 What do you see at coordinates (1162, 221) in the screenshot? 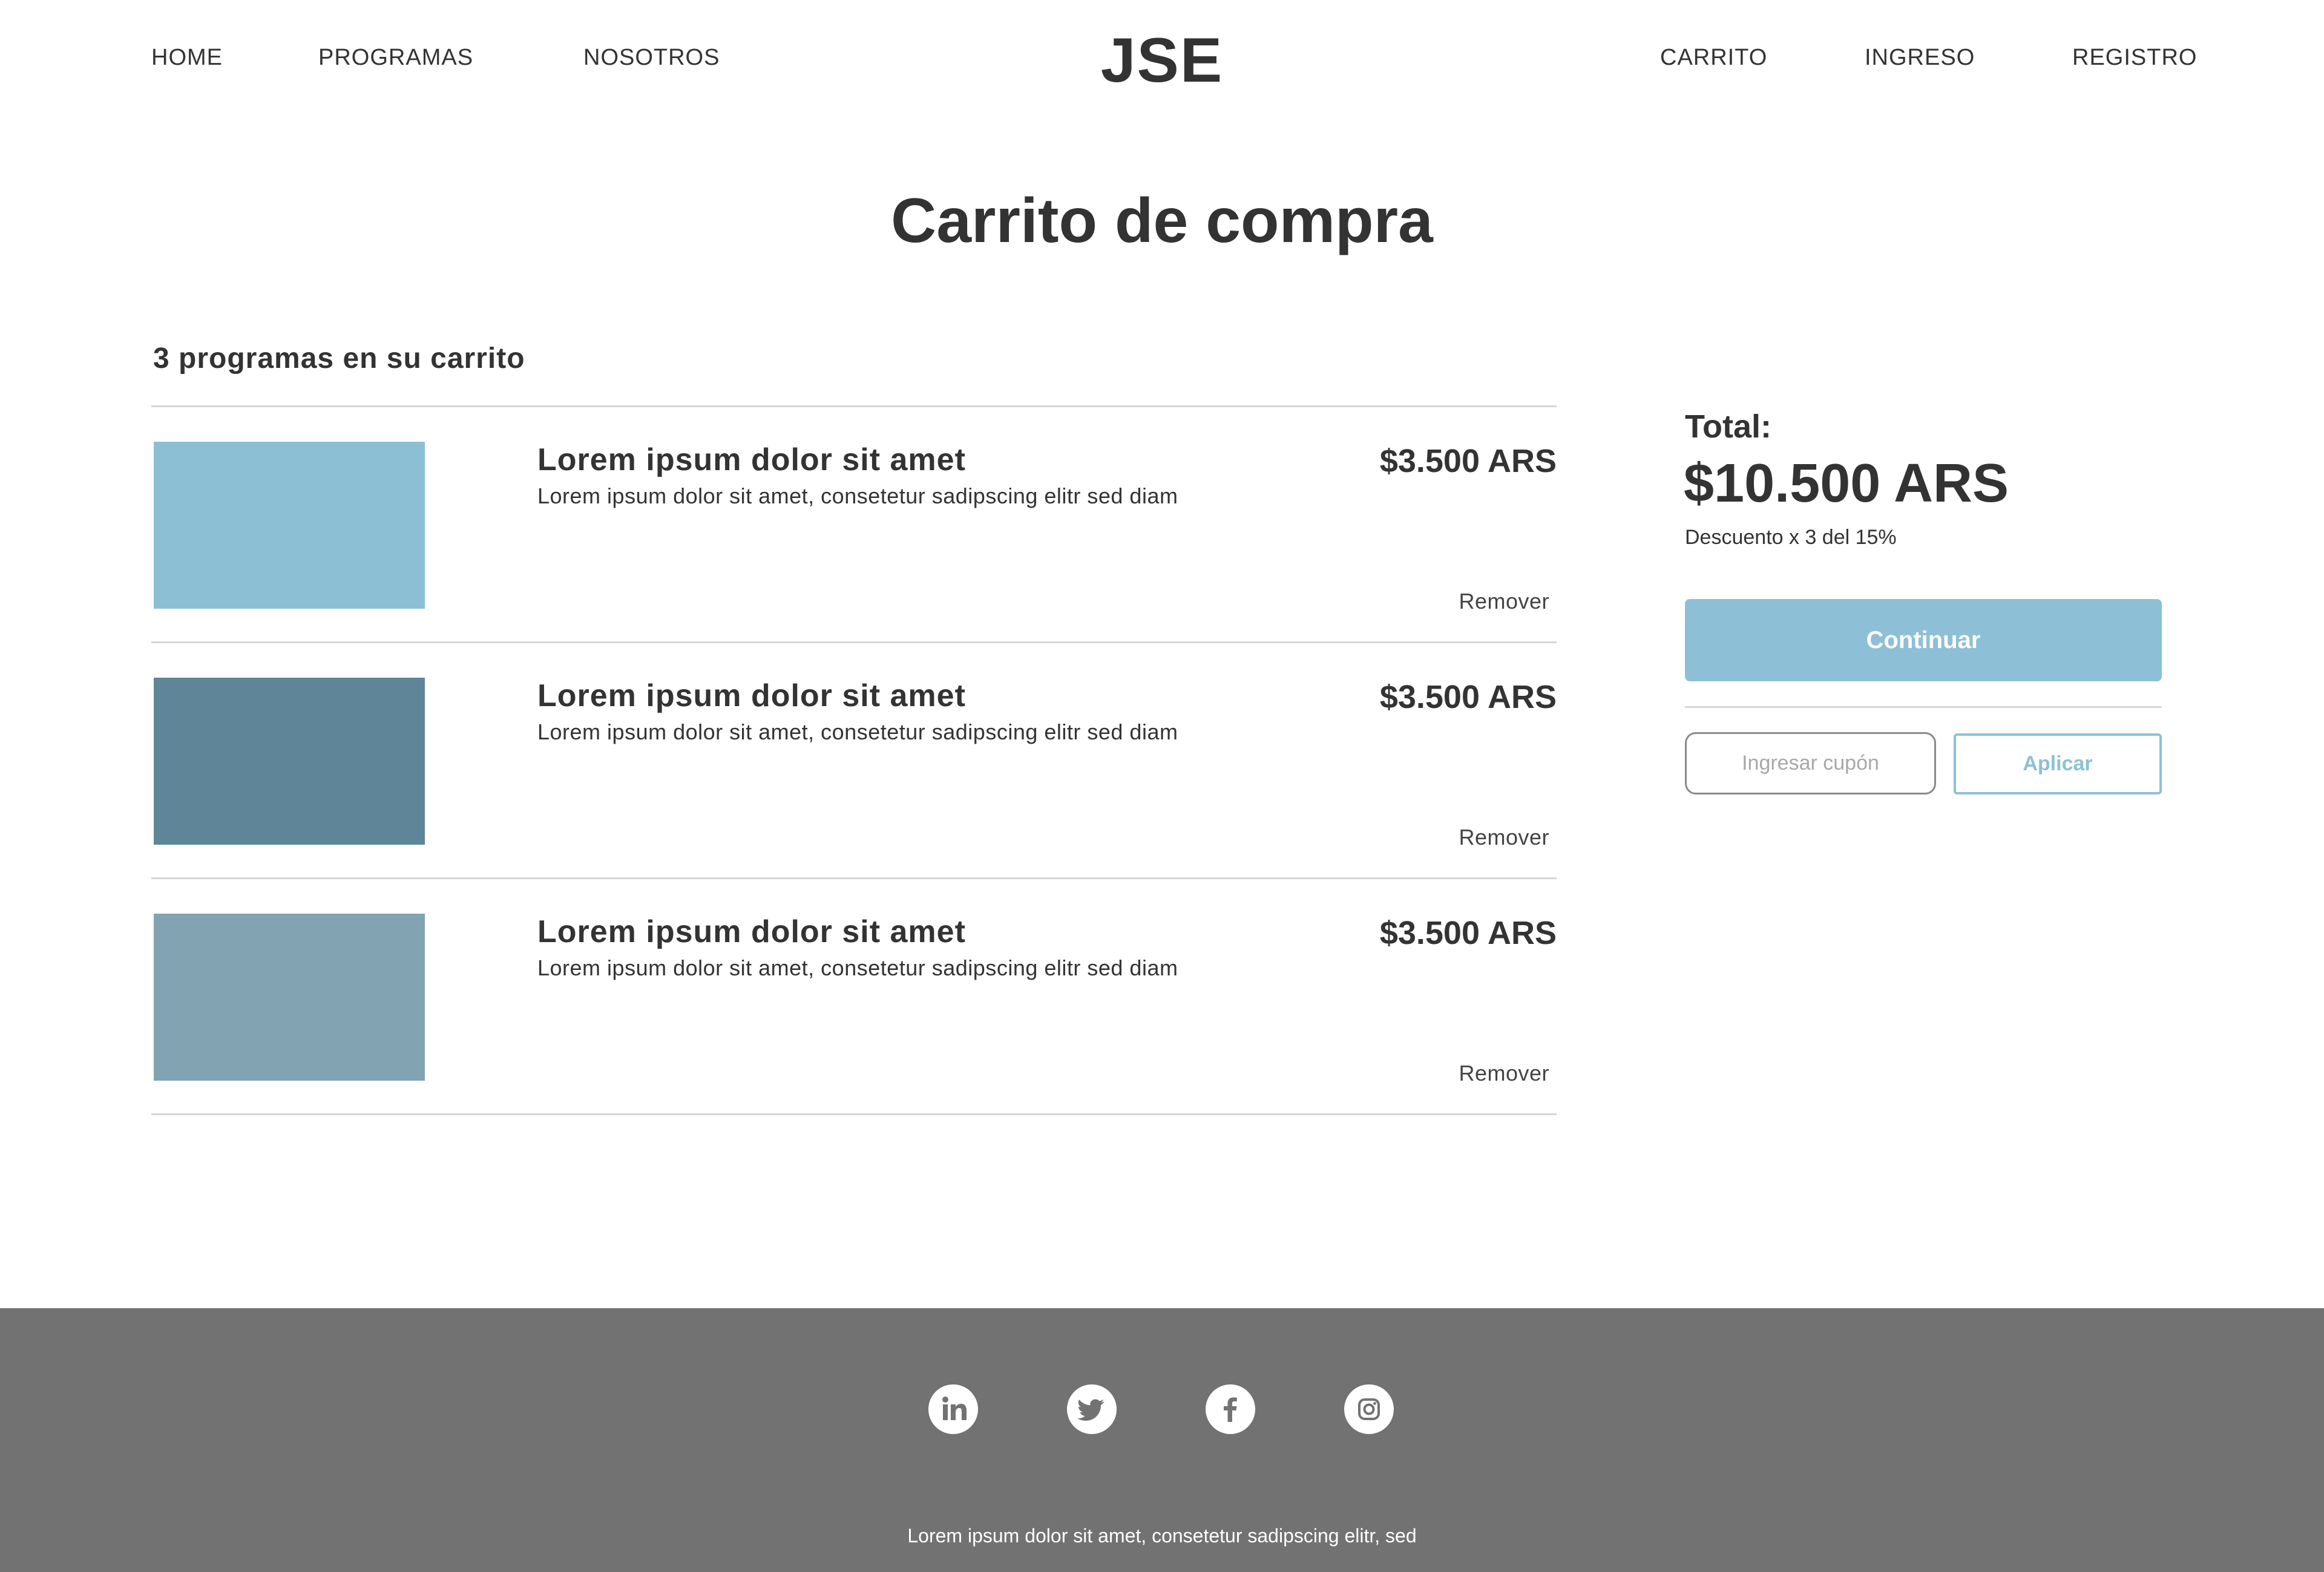
I see `page-title: Carrito de compra` at bounding box center [1162, 221].